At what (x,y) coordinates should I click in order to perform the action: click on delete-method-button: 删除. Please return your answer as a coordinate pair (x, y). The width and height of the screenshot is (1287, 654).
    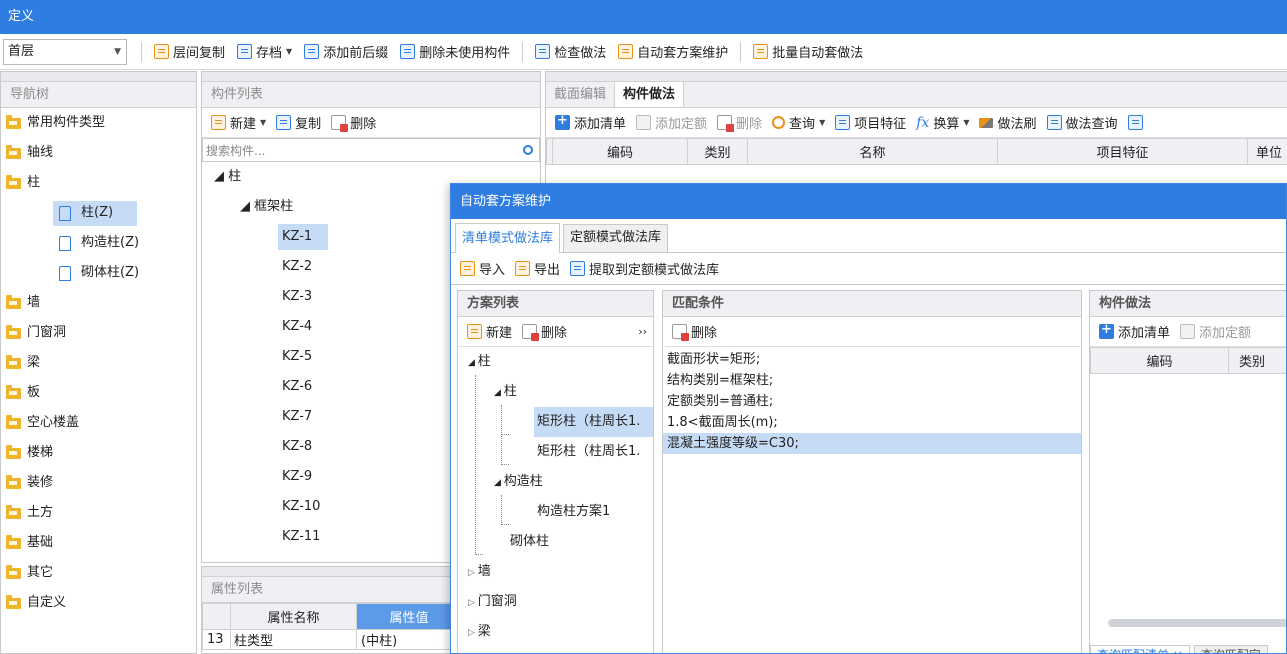
    Looking at the image, I should click on (739, 123).